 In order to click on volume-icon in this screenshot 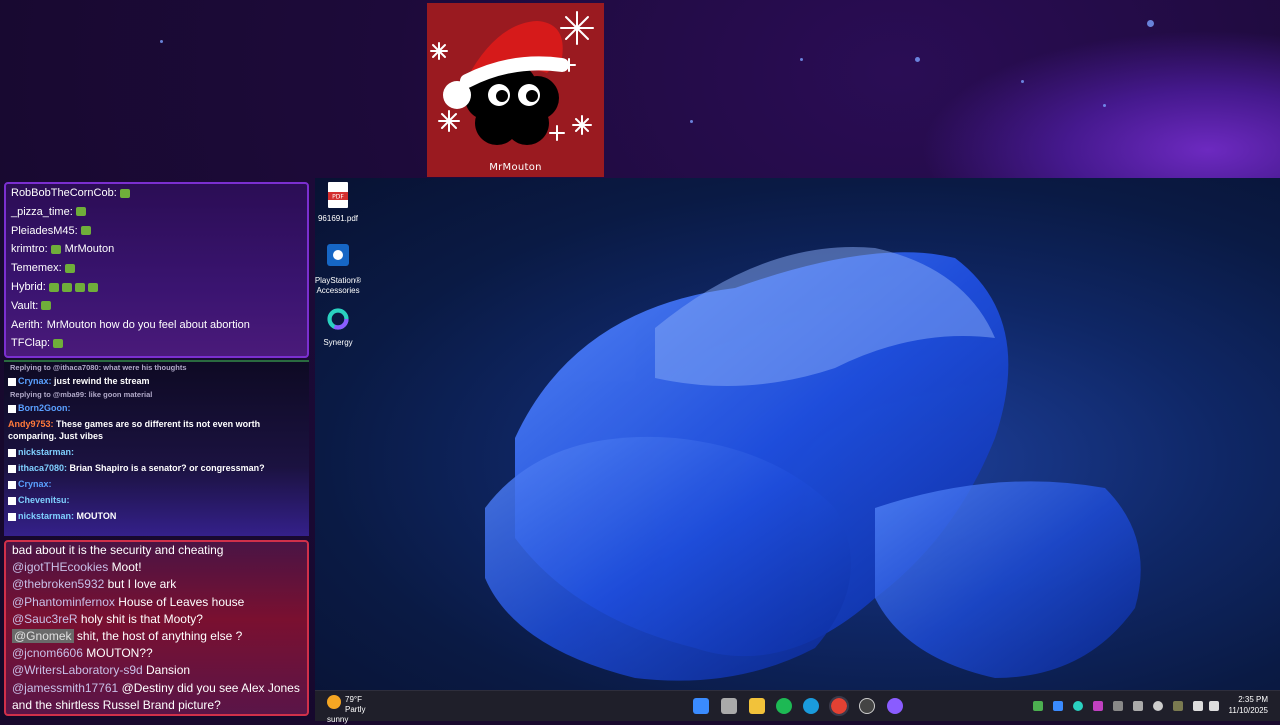, I will do `click(1214, 706)`.